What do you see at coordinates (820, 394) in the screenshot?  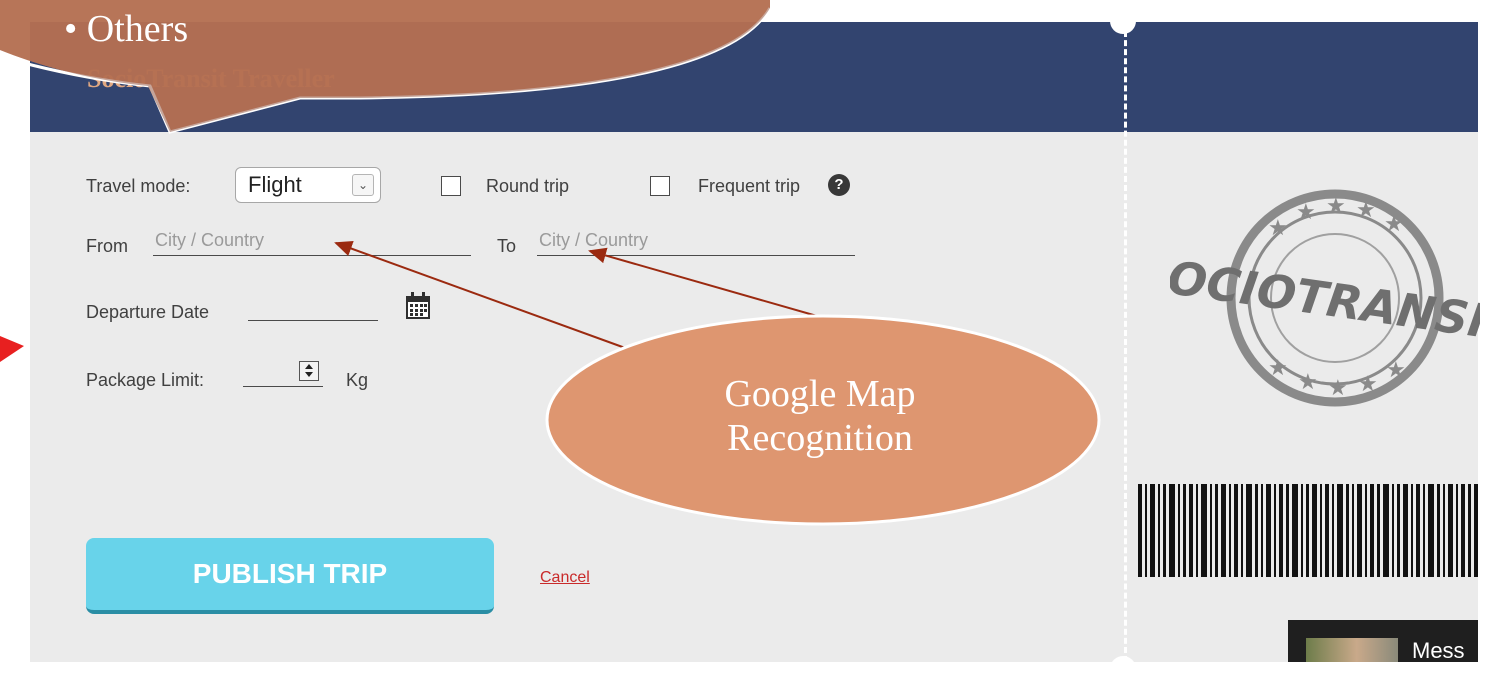 I see `oval-line-1: Google Map` at bounding box center [820, 394].